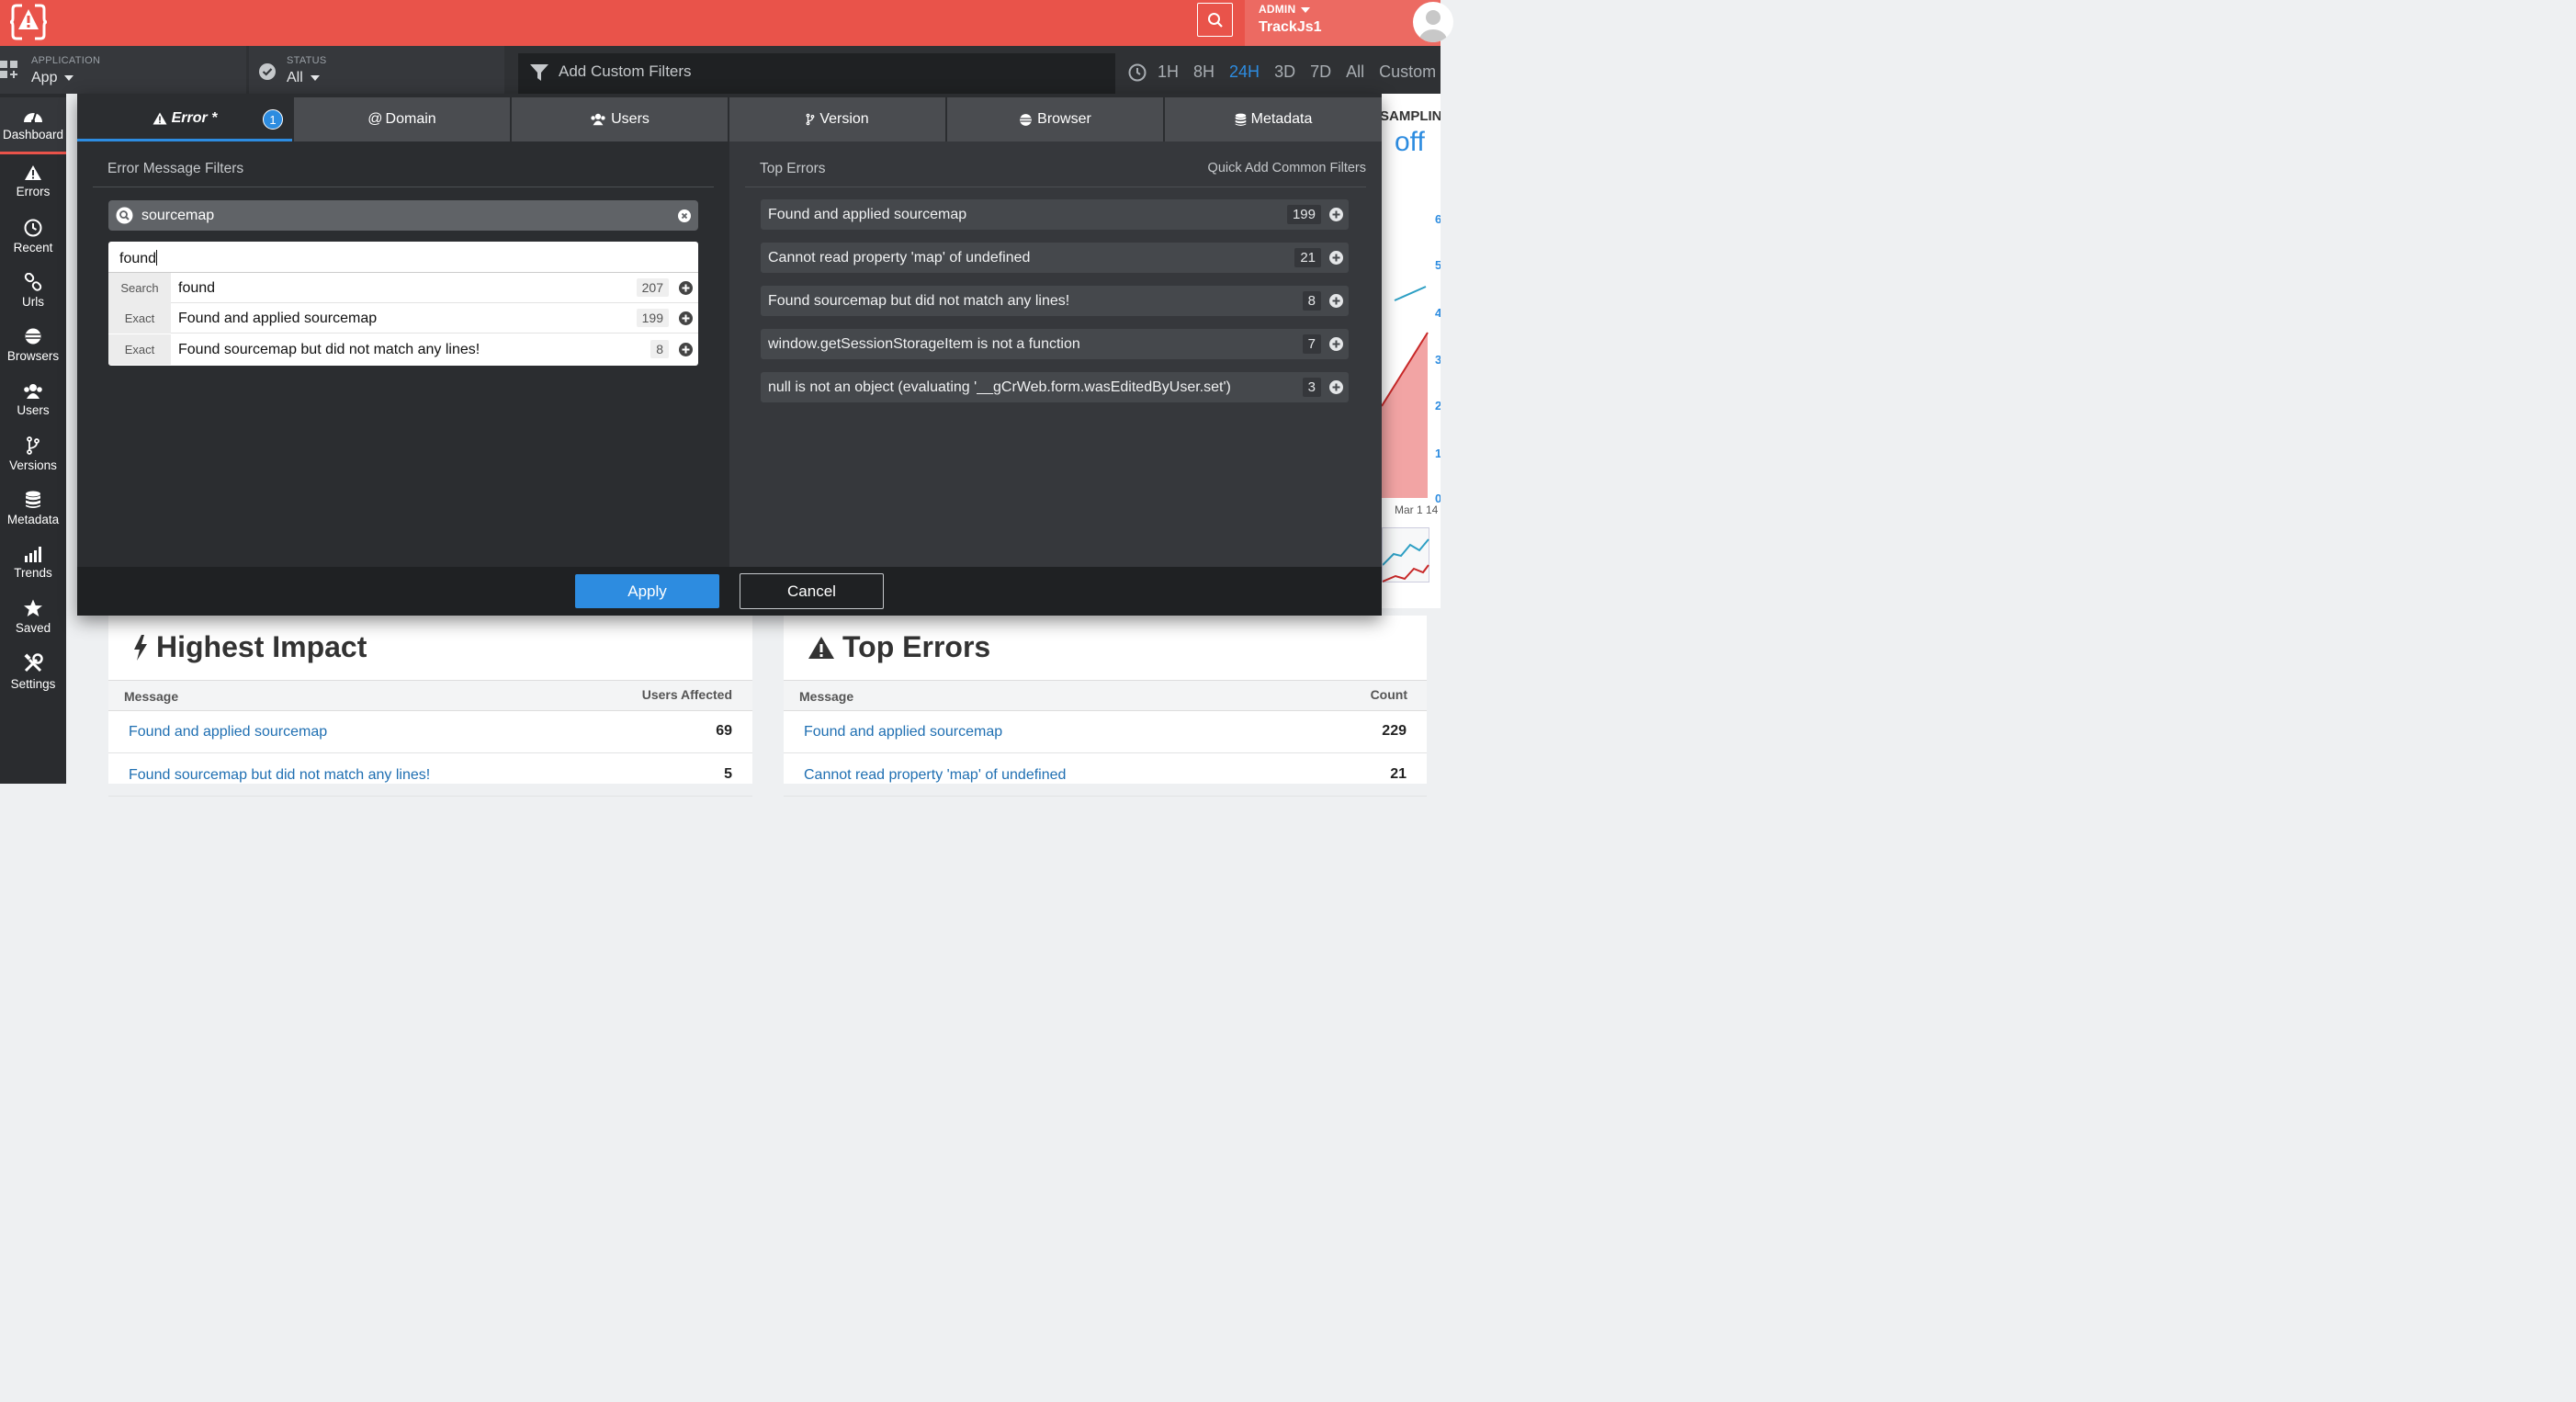 The width and height of the screenshot is (2576, 1402). What do you see at coordinates (403, 257) in the screenshot?
I see `filter-input: found` at bounding box center [403, 257].